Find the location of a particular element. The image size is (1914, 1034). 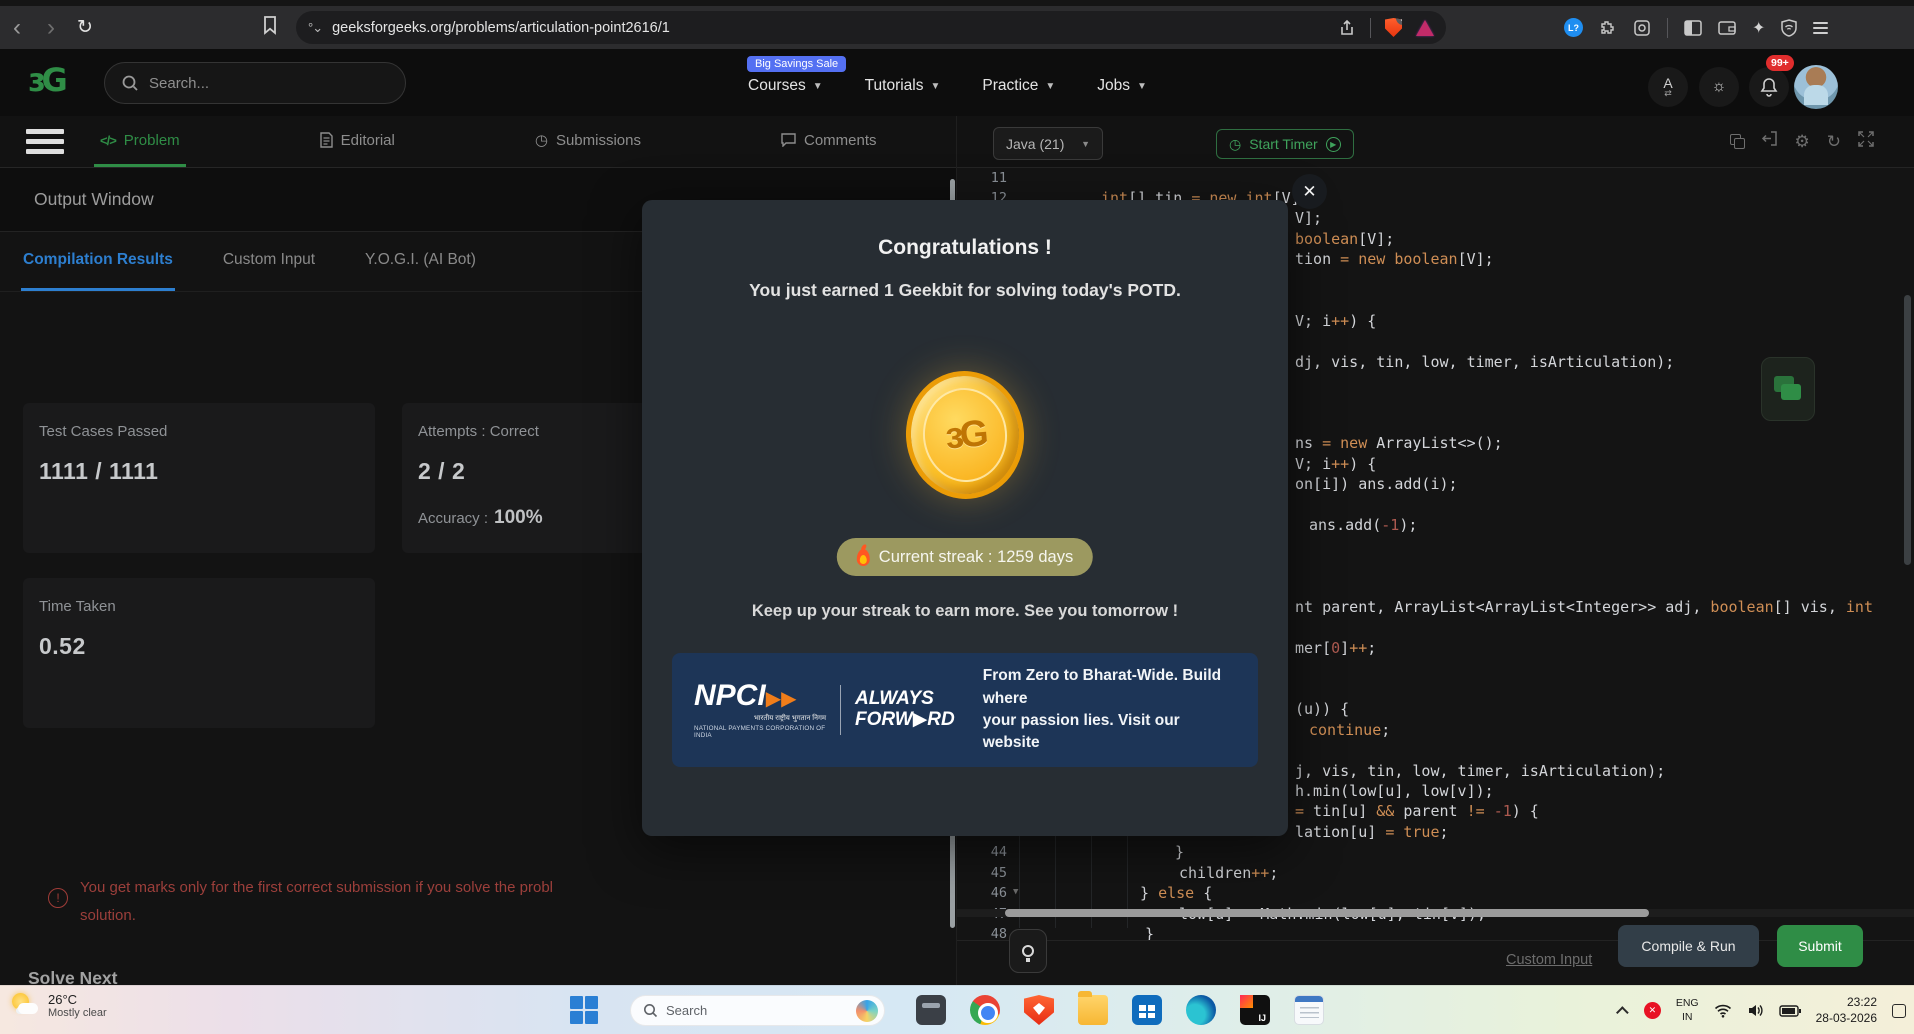

wifi-icon is located at coordinates (1723, 1011).